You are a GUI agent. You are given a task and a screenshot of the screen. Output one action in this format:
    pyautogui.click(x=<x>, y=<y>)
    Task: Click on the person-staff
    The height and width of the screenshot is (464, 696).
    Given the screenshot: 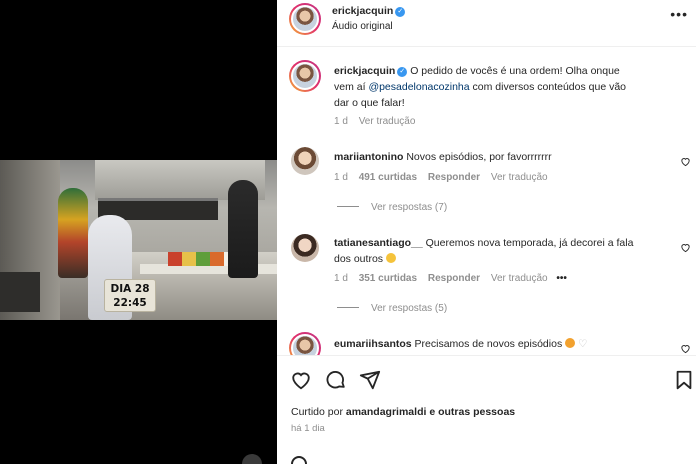 What is the action you would take?
    pyautogui.click(x=243, y=229)
    